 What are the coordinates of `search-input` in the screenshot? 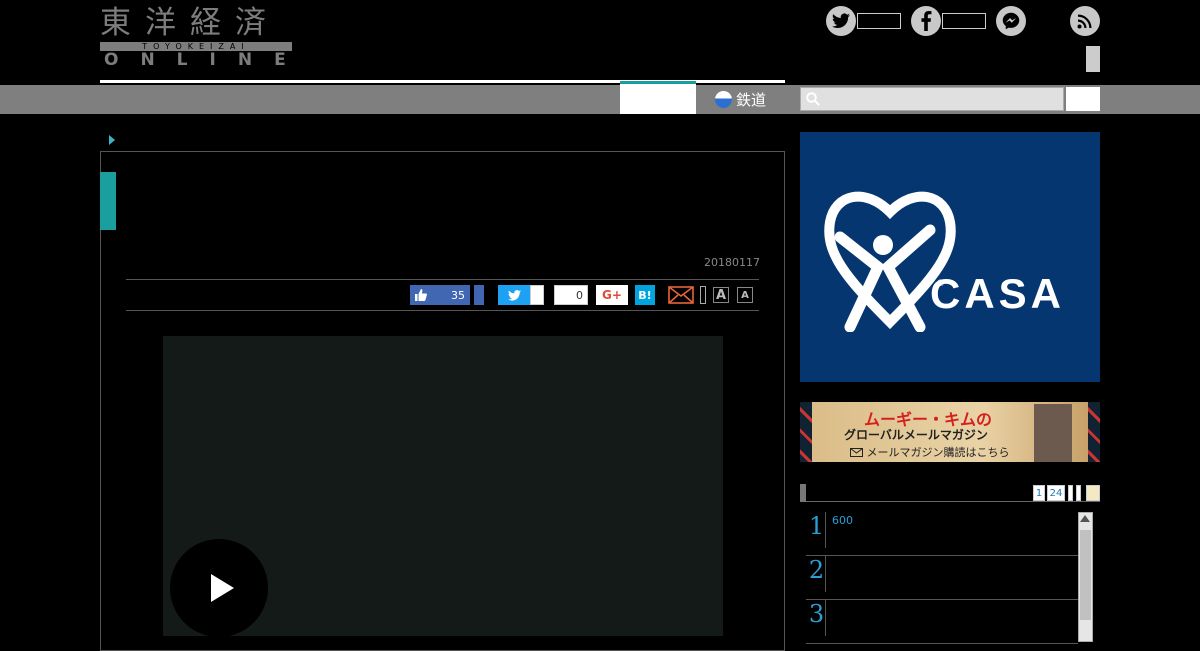 It's located at (932, 99).